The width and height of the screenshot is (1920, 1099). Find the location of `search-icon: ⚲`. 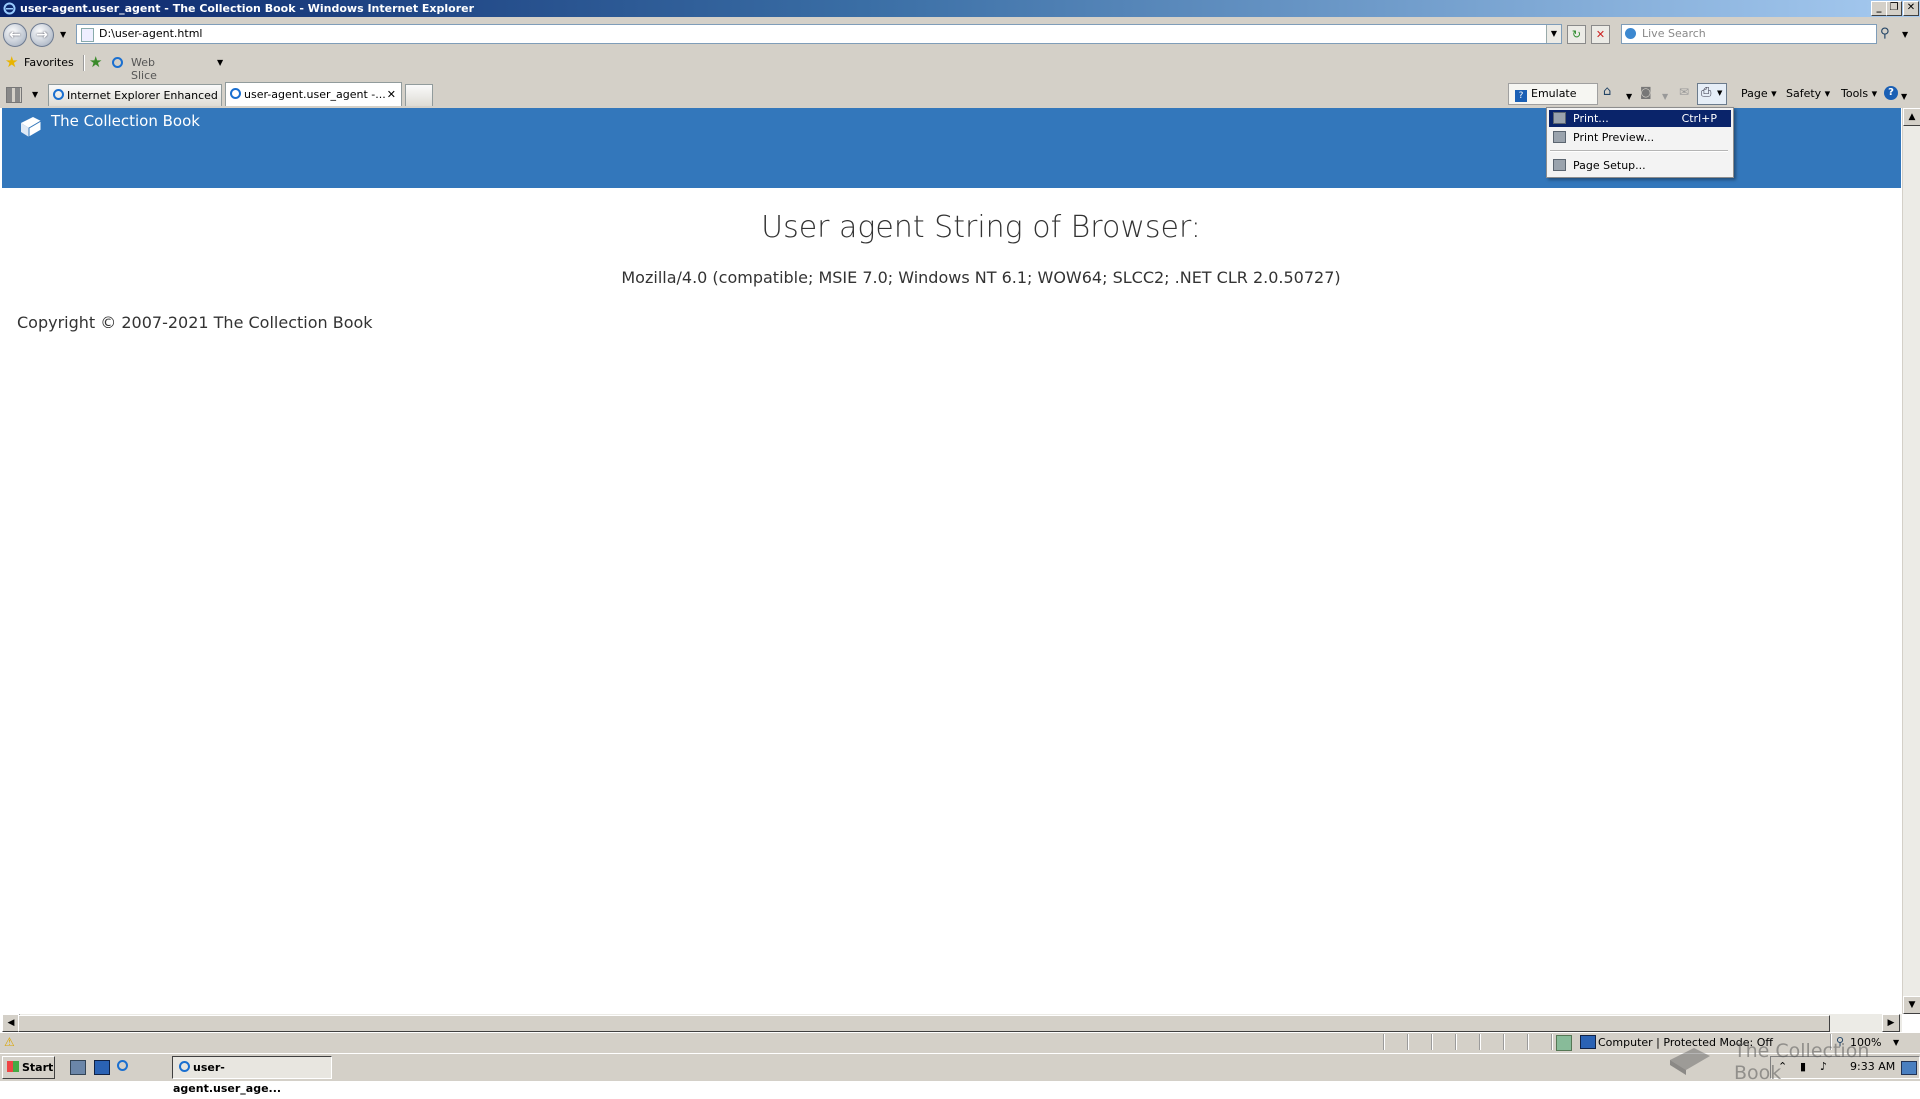

search-icon: ⚲ is located at coordinates (1885, 33).